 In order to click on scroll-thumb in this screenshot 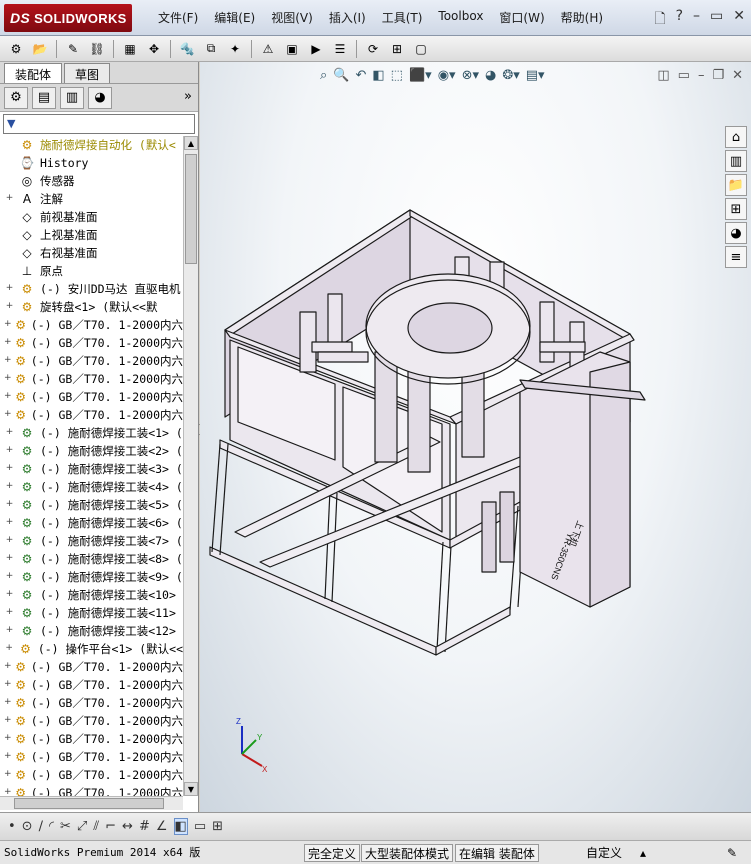, I will do `click(191, 209)`.